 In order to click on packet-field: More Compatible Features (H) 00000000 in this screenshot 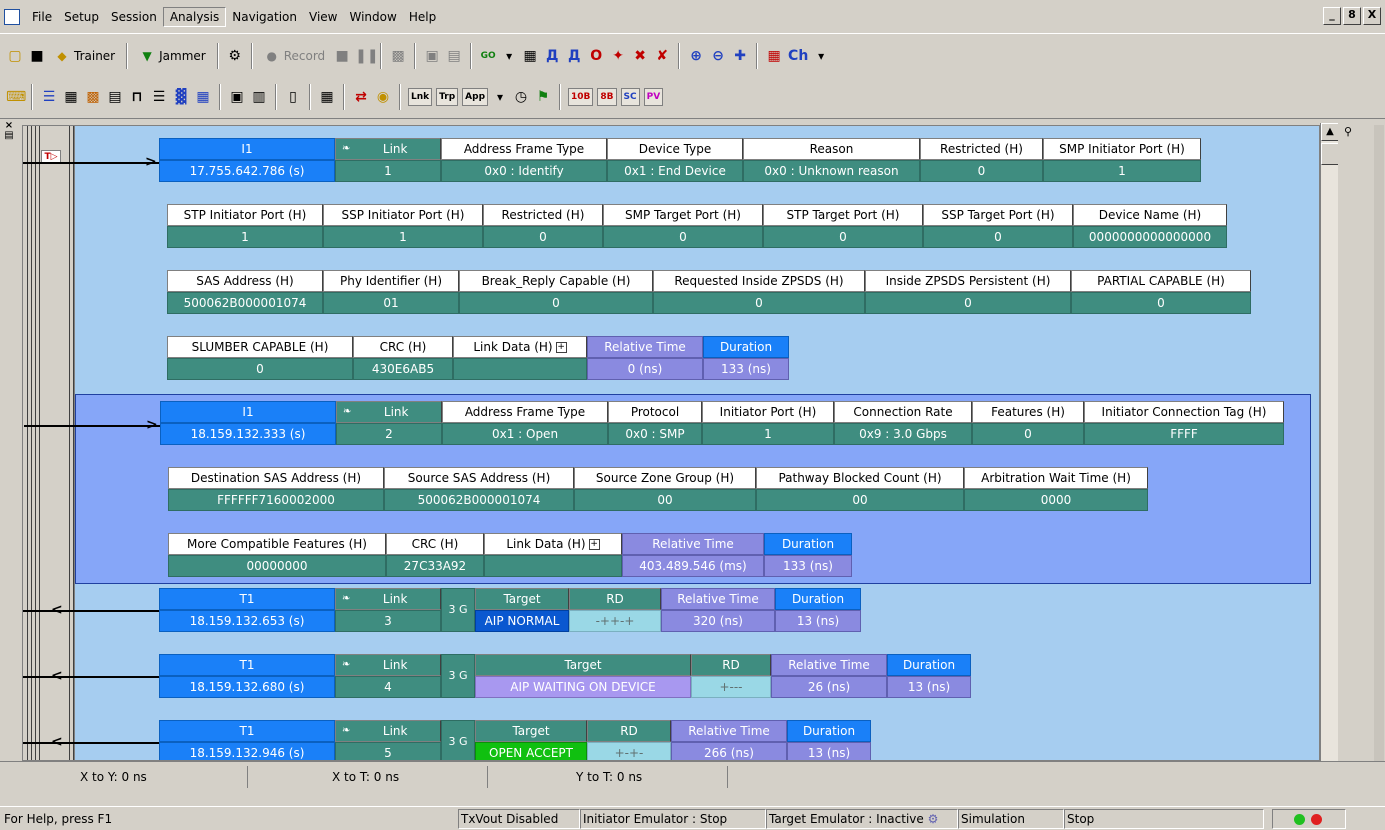, I will do `click(277, 555)`.